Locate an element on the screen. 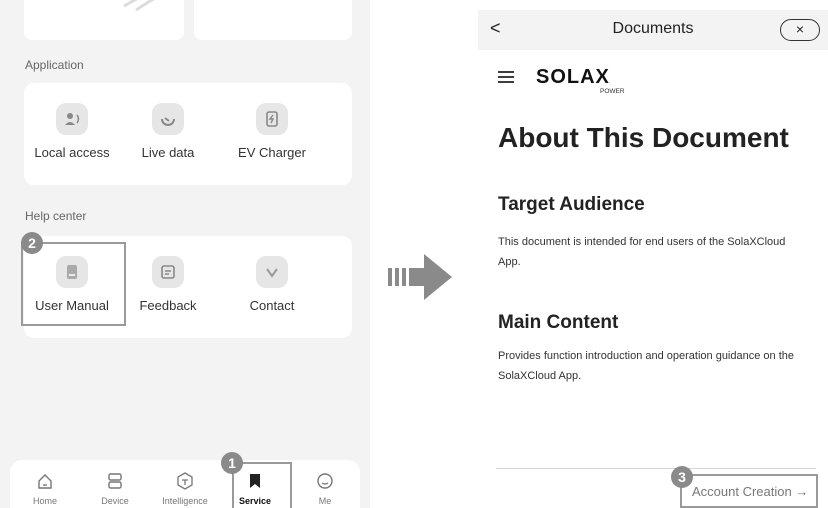 This screenshot has width=828, height=508. solax-logo: SOLAX POWER is located at coordinates (580, 80).